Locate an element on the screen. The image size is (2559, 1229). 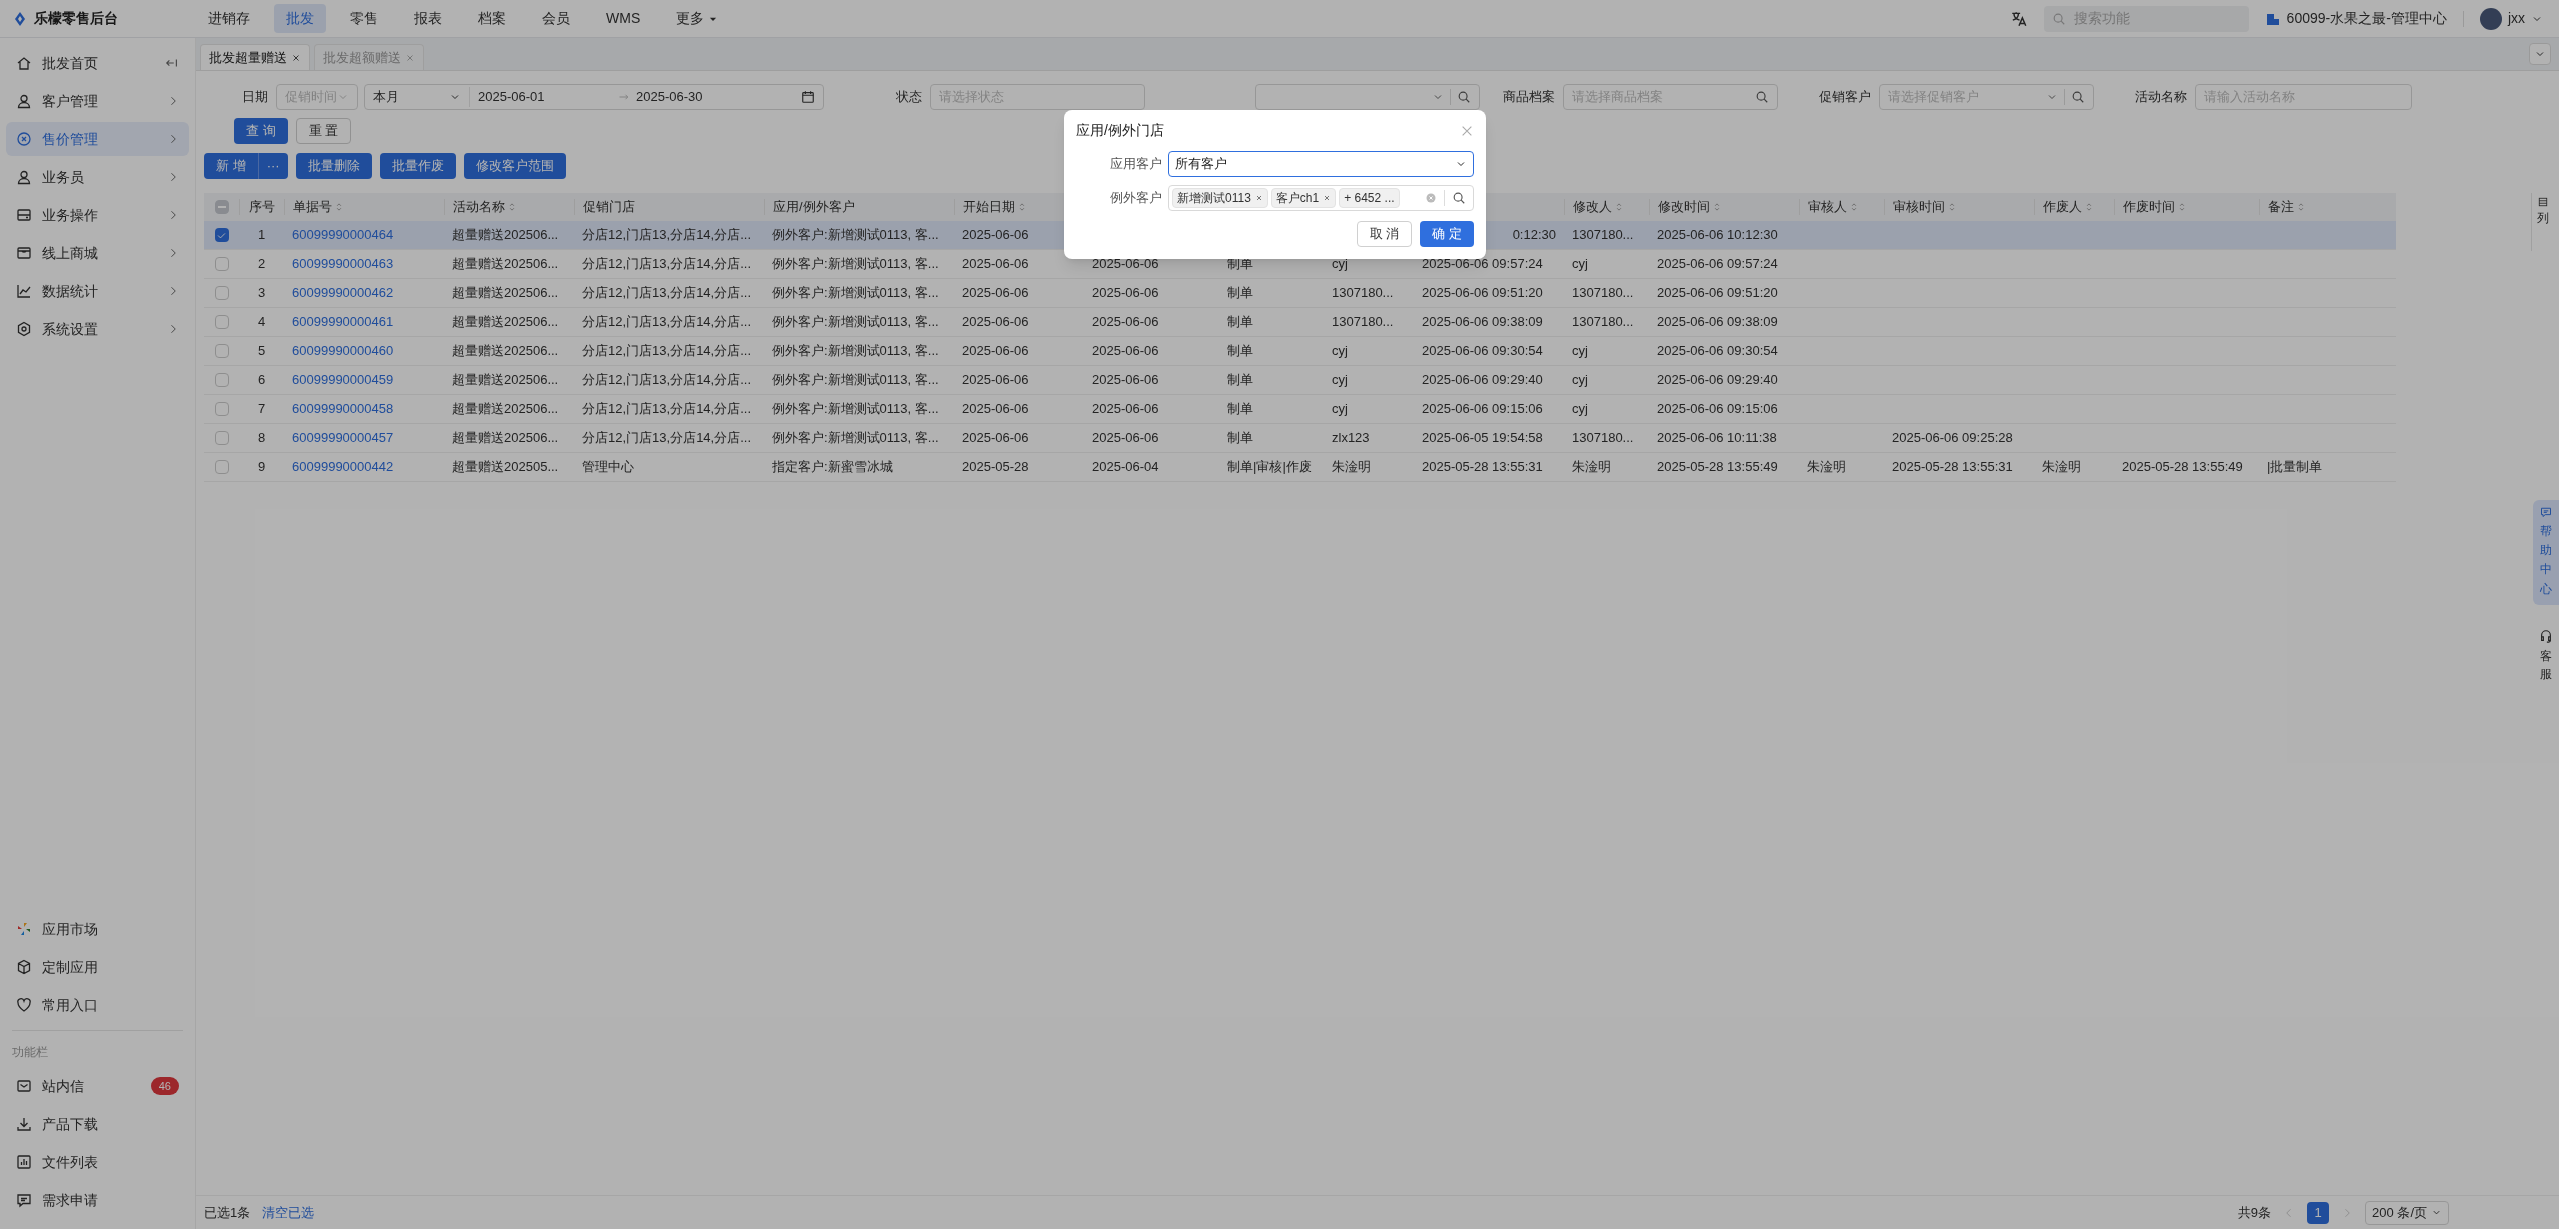
table-cell-text: 2025-06-05 19:54:58 is located at coordinates (1482, 438).